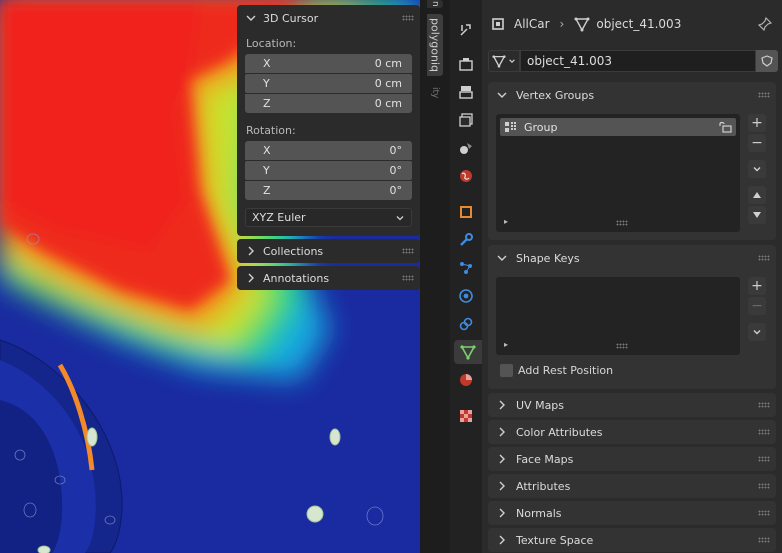 The image size is (782, 553). I want to click on pin-icon, so click(765, 24).